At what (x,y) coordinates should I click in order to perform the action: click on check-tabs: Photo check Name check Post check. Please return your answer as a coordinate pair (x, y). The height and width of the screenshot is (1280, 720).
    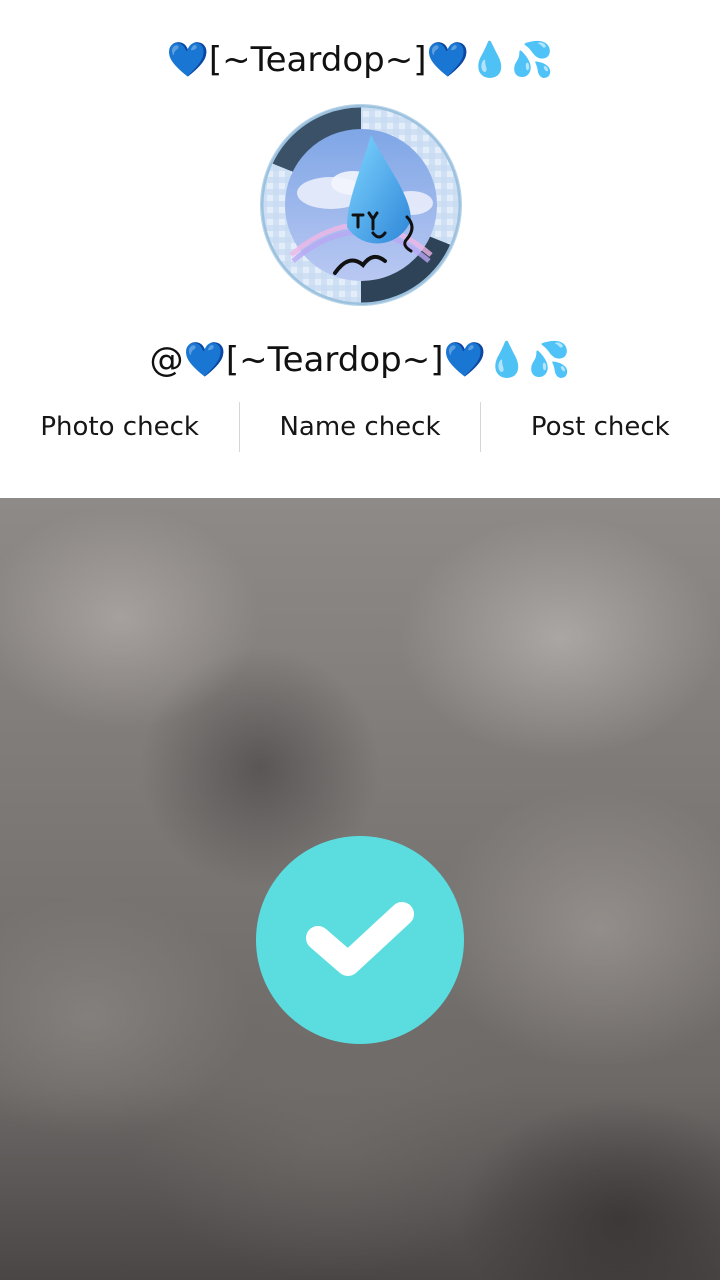
    Looking at the image, I should click on (360, 427).